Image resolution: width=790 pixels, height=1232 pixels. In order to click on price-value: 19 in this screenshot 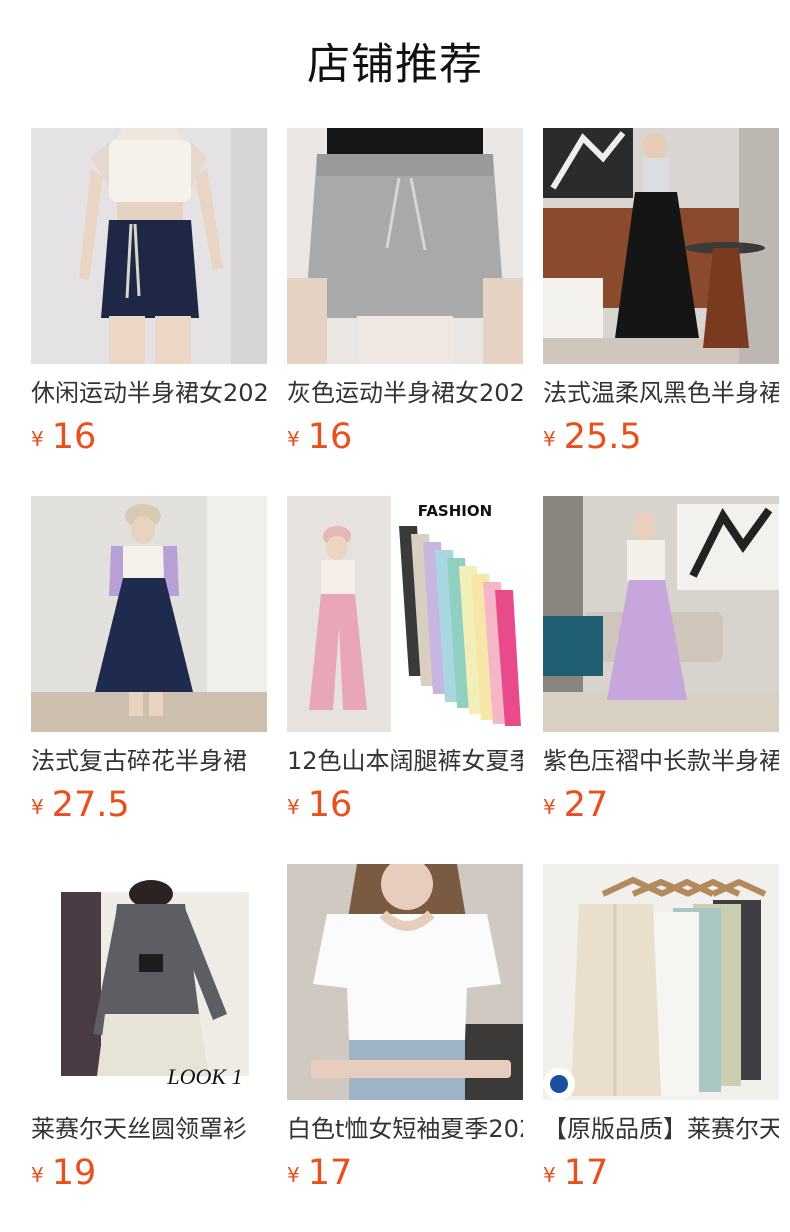, I will do `click(74, 1173)`.